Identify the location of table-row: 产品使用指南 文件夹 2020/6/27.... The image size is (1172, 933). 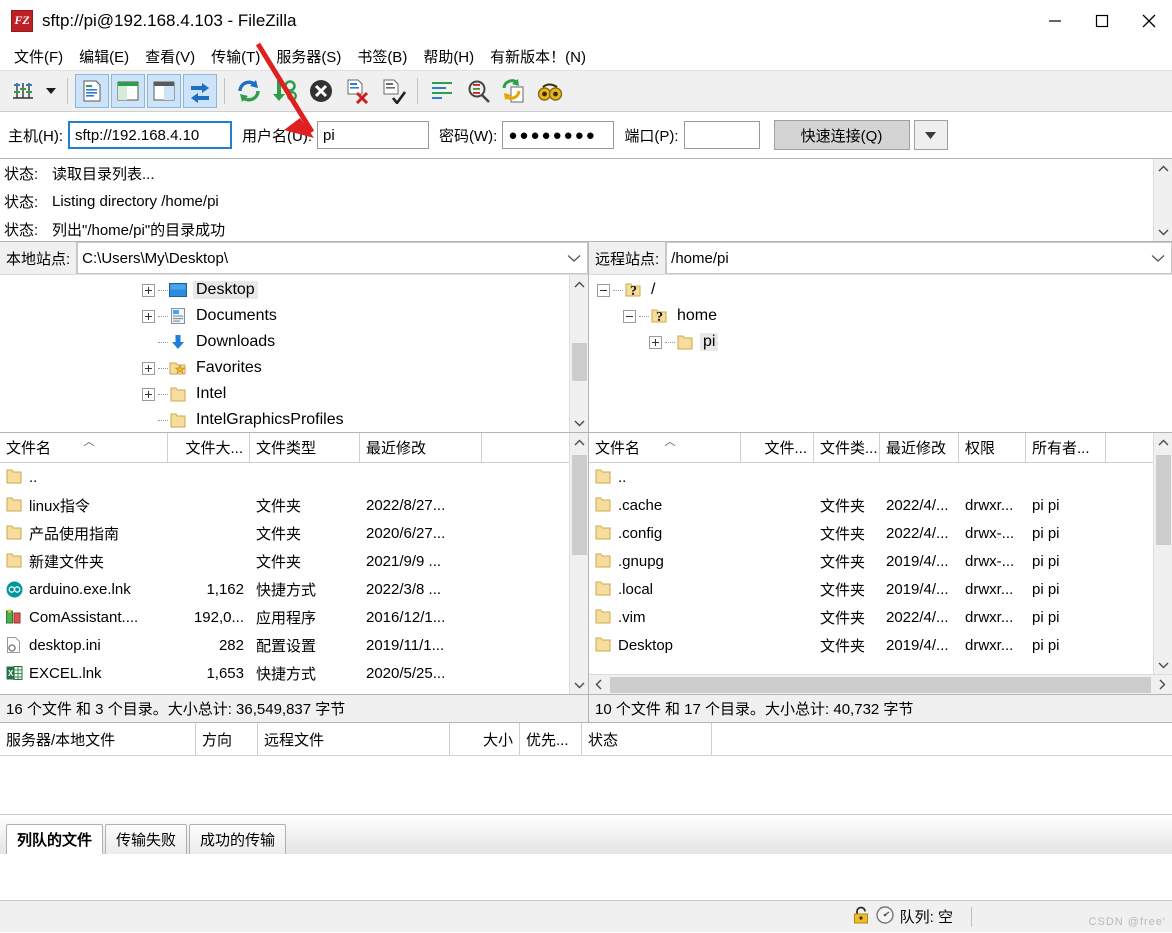
(294, 533).